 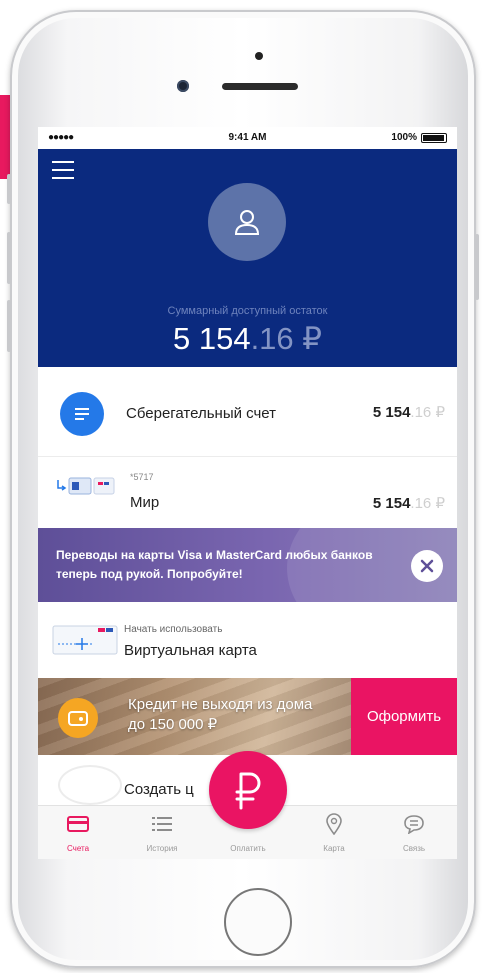 What do you see at coordinates (9, 326) in the screenshot?
I see `phone-volume-down` at bounding box center [9, 326].